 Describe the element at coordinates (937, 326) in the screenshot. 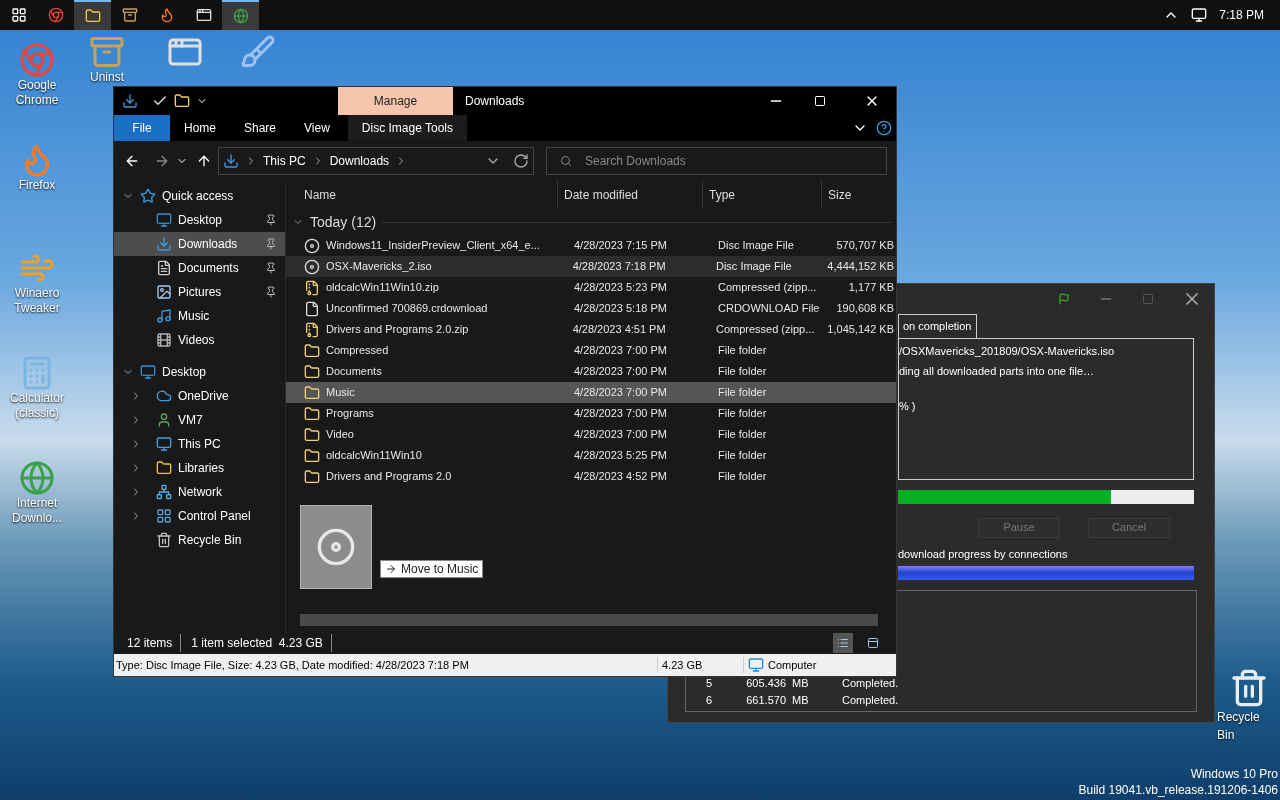

I see `dialog-tab: on completion` at that location.